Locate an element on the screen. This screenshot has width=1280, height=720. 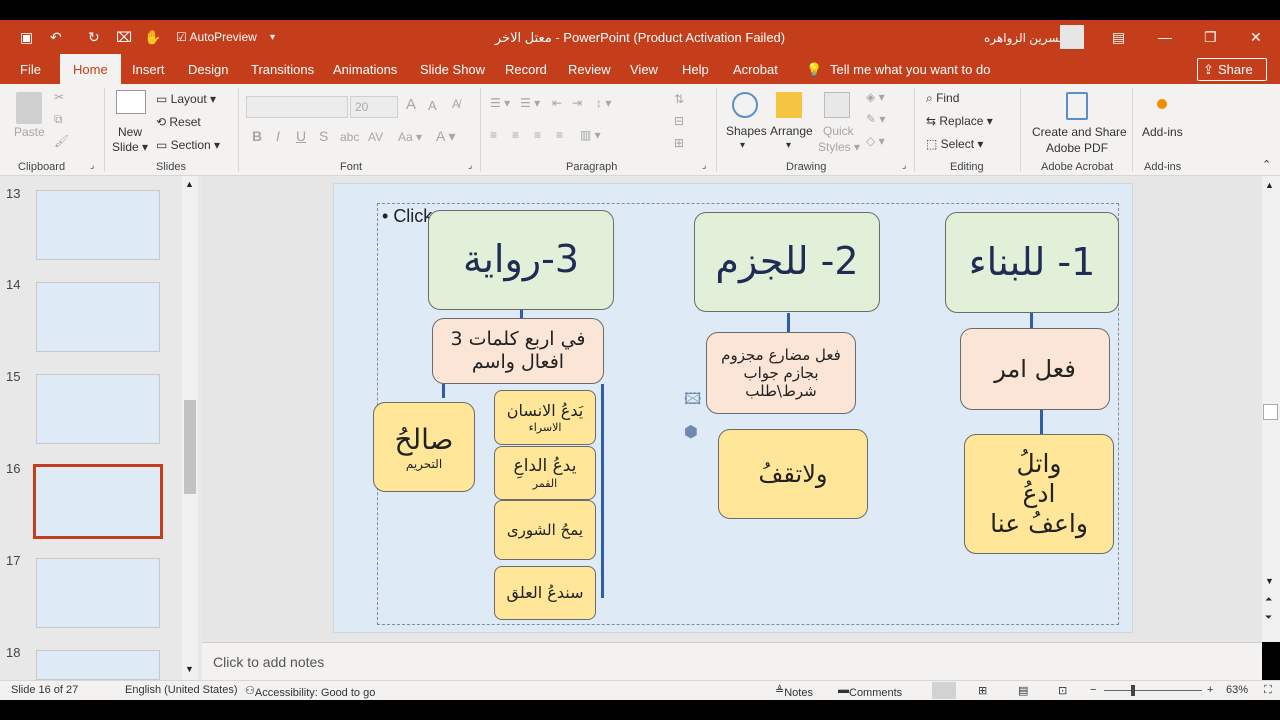
scroll-down-icon: ▼ is located at coordinates (189, 669).